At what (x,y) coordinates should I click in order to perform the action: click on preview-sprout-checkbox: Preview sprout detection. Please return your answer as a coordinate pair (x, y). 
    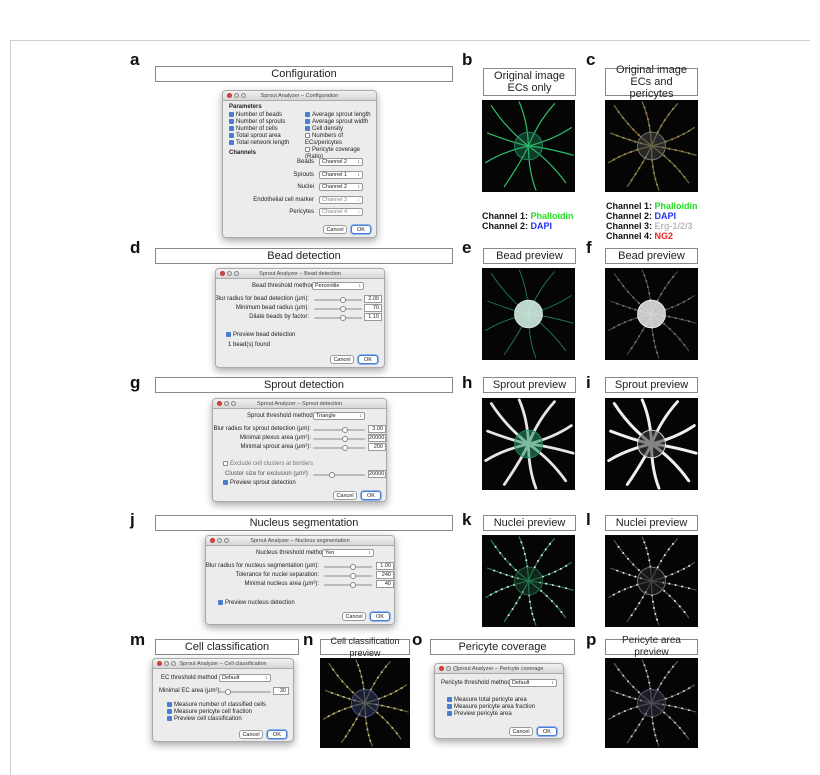
    Looking at the image, I should click on (259, 483).